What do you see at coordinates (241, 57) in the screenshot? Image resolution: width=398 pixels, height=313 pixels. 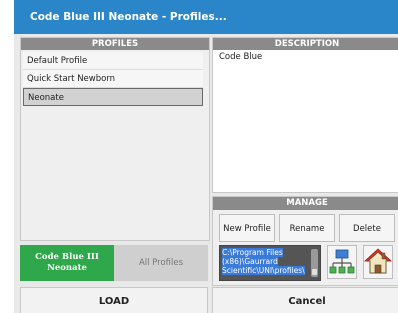 I see `description-text: Code Blue` at bounding box center [241, 57].